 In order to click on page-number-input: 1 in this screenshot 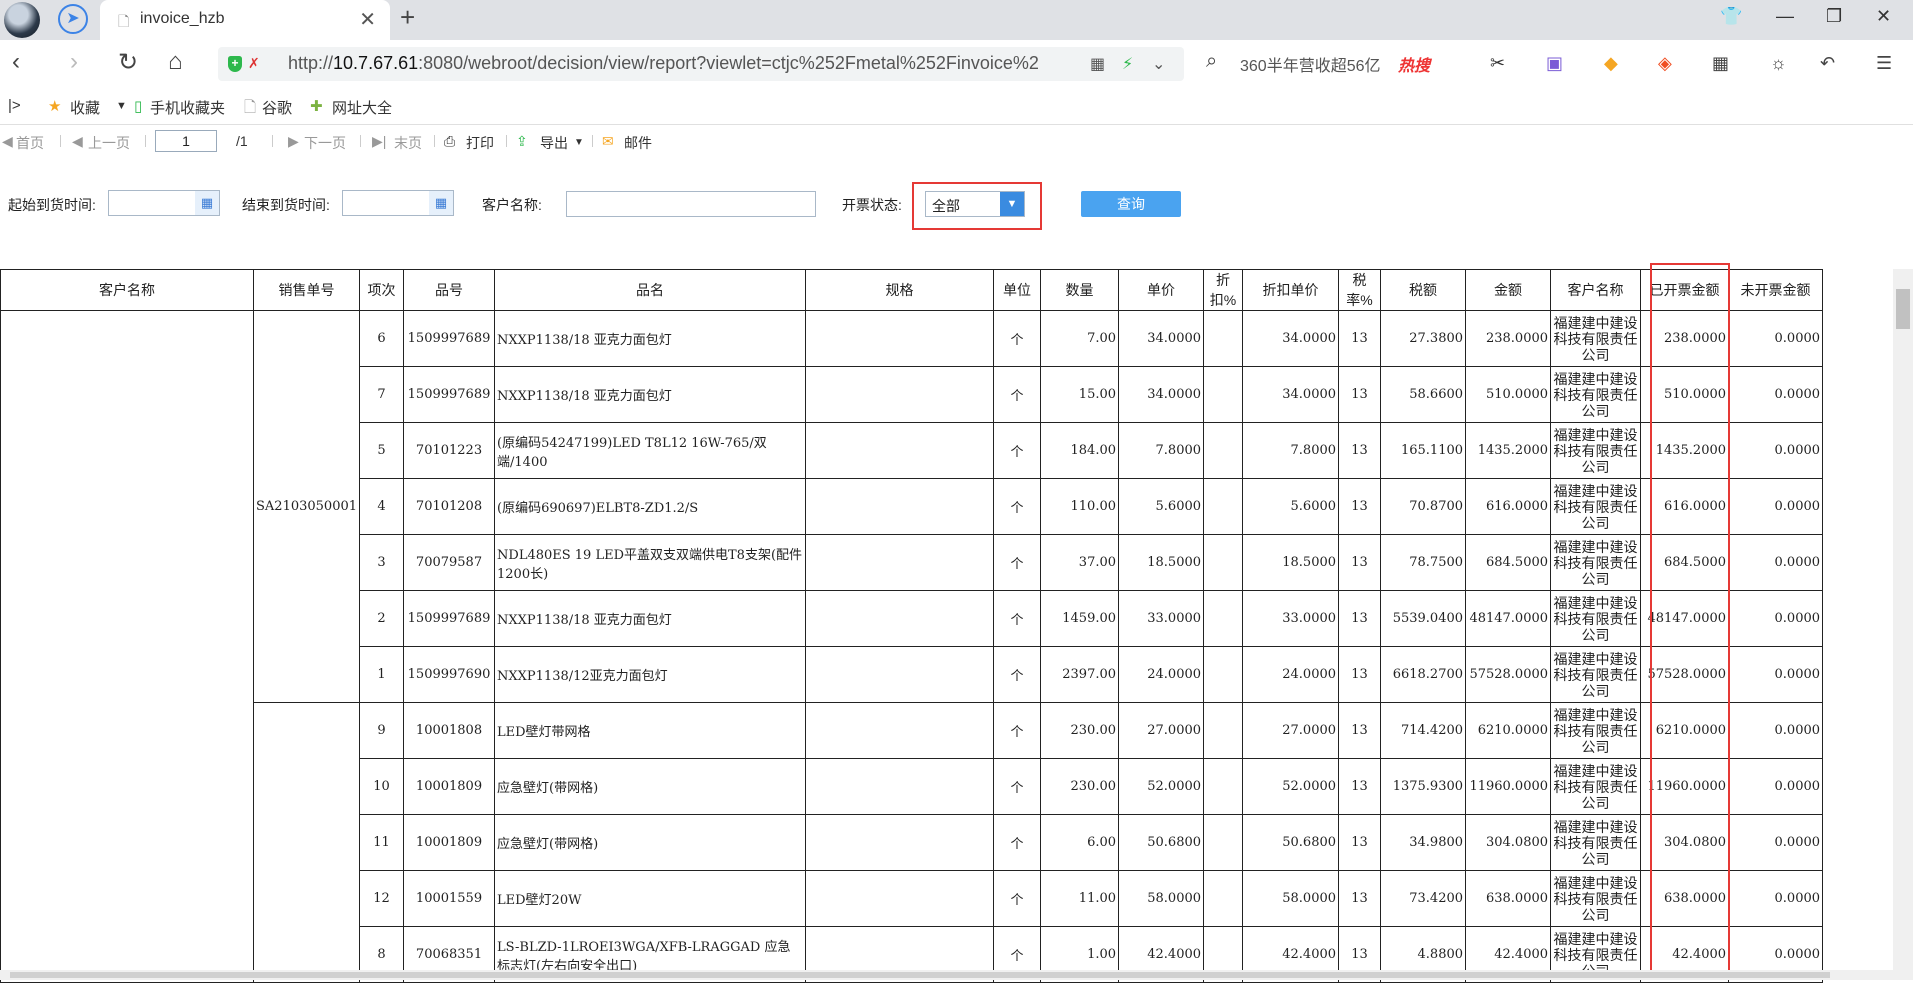, I will do `click(186, 141)`.